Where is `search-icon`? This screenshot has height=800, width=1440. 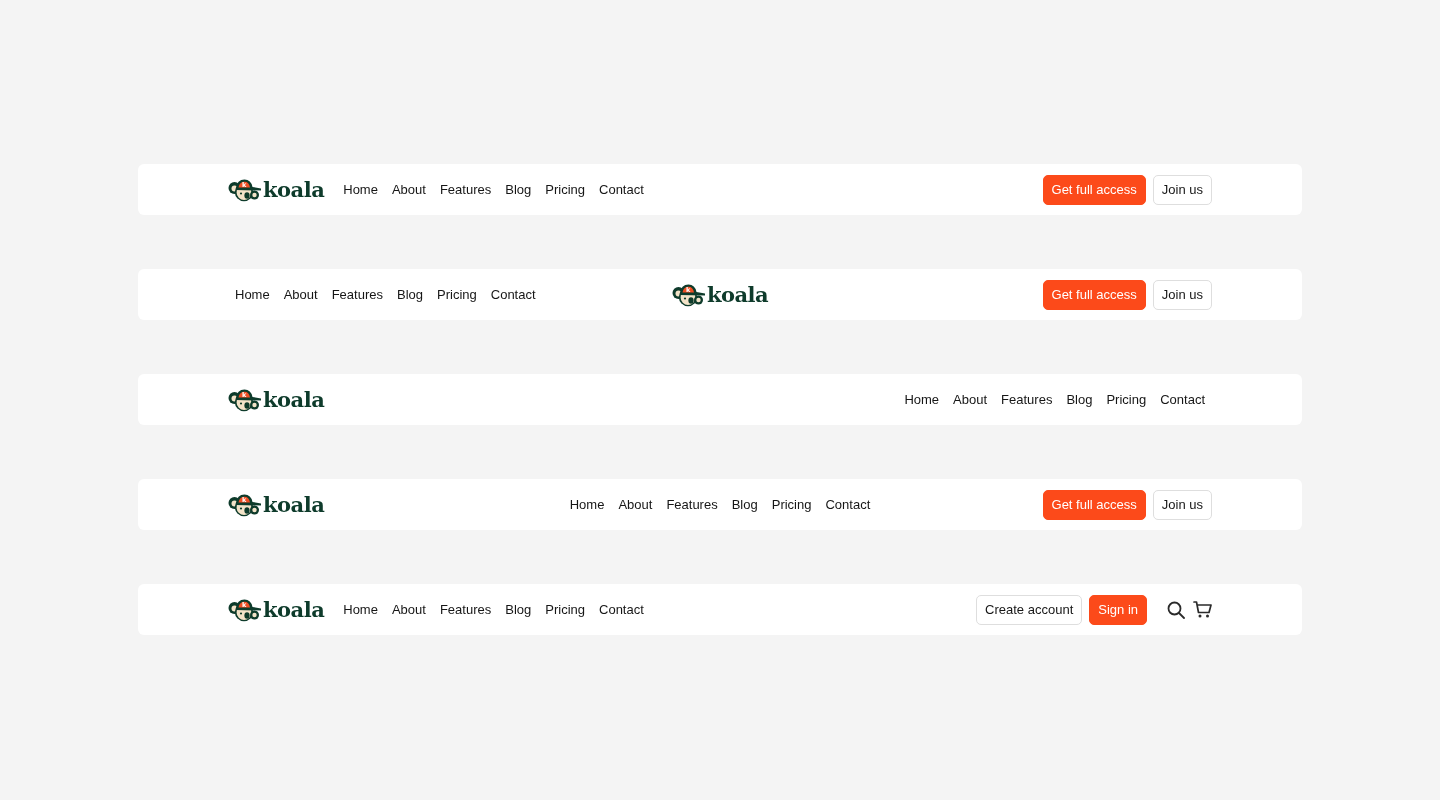 search-icon is located at coordinates (1176, 609).